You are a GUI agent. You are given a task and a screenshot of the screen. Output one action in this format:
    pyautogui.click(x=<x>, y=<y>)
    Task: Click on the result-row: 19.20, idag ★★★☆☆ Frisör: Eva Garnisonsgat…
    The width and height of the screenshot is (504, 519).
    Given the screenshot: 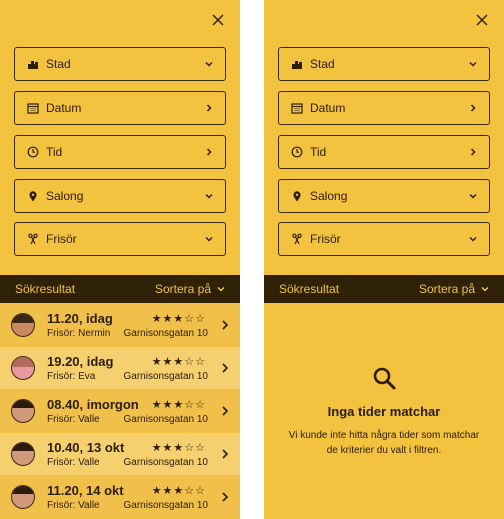 What is the action you would take?
    pyautogui.click(x=120, y=368)
    